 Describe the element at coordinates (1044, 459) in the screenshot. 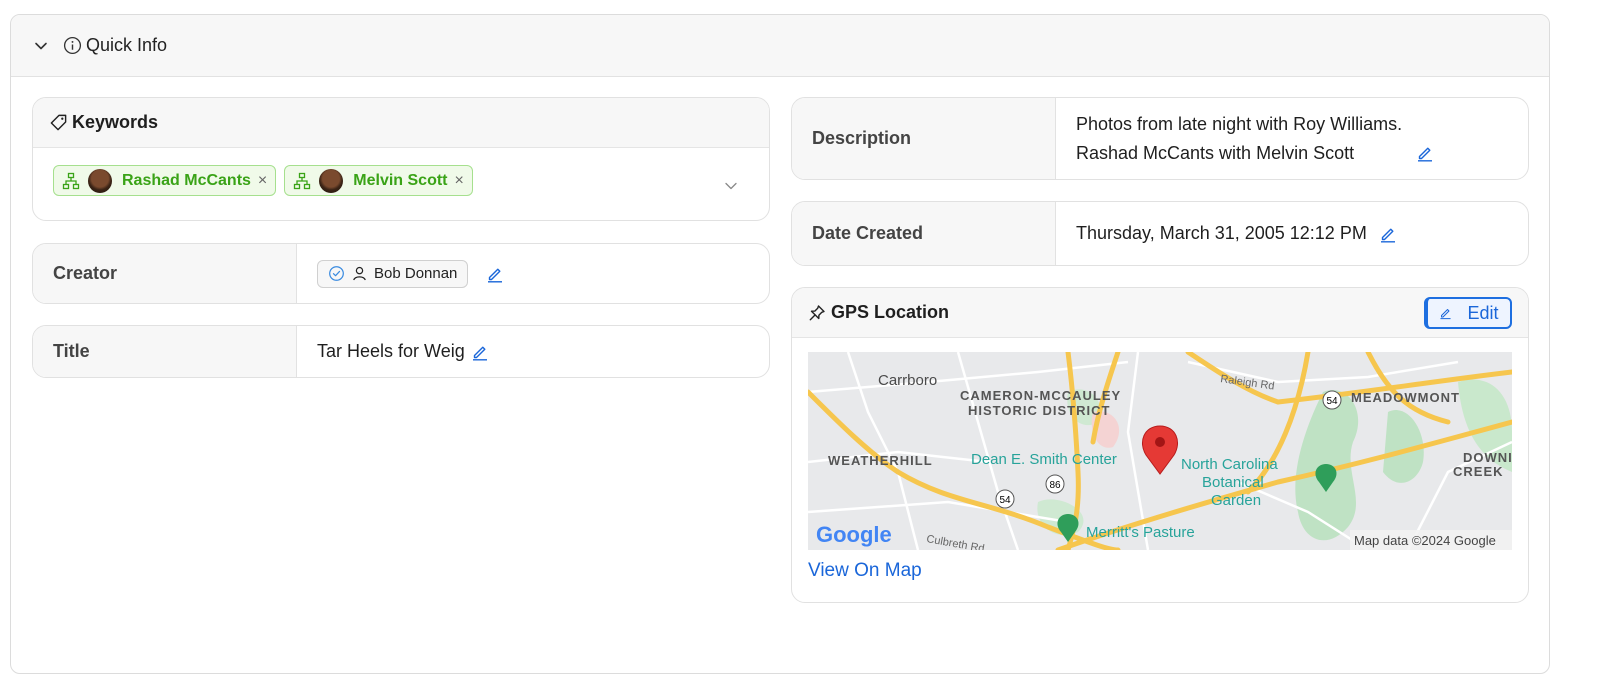

I see `map-place-label: Dean E. Smith Center` at that location.